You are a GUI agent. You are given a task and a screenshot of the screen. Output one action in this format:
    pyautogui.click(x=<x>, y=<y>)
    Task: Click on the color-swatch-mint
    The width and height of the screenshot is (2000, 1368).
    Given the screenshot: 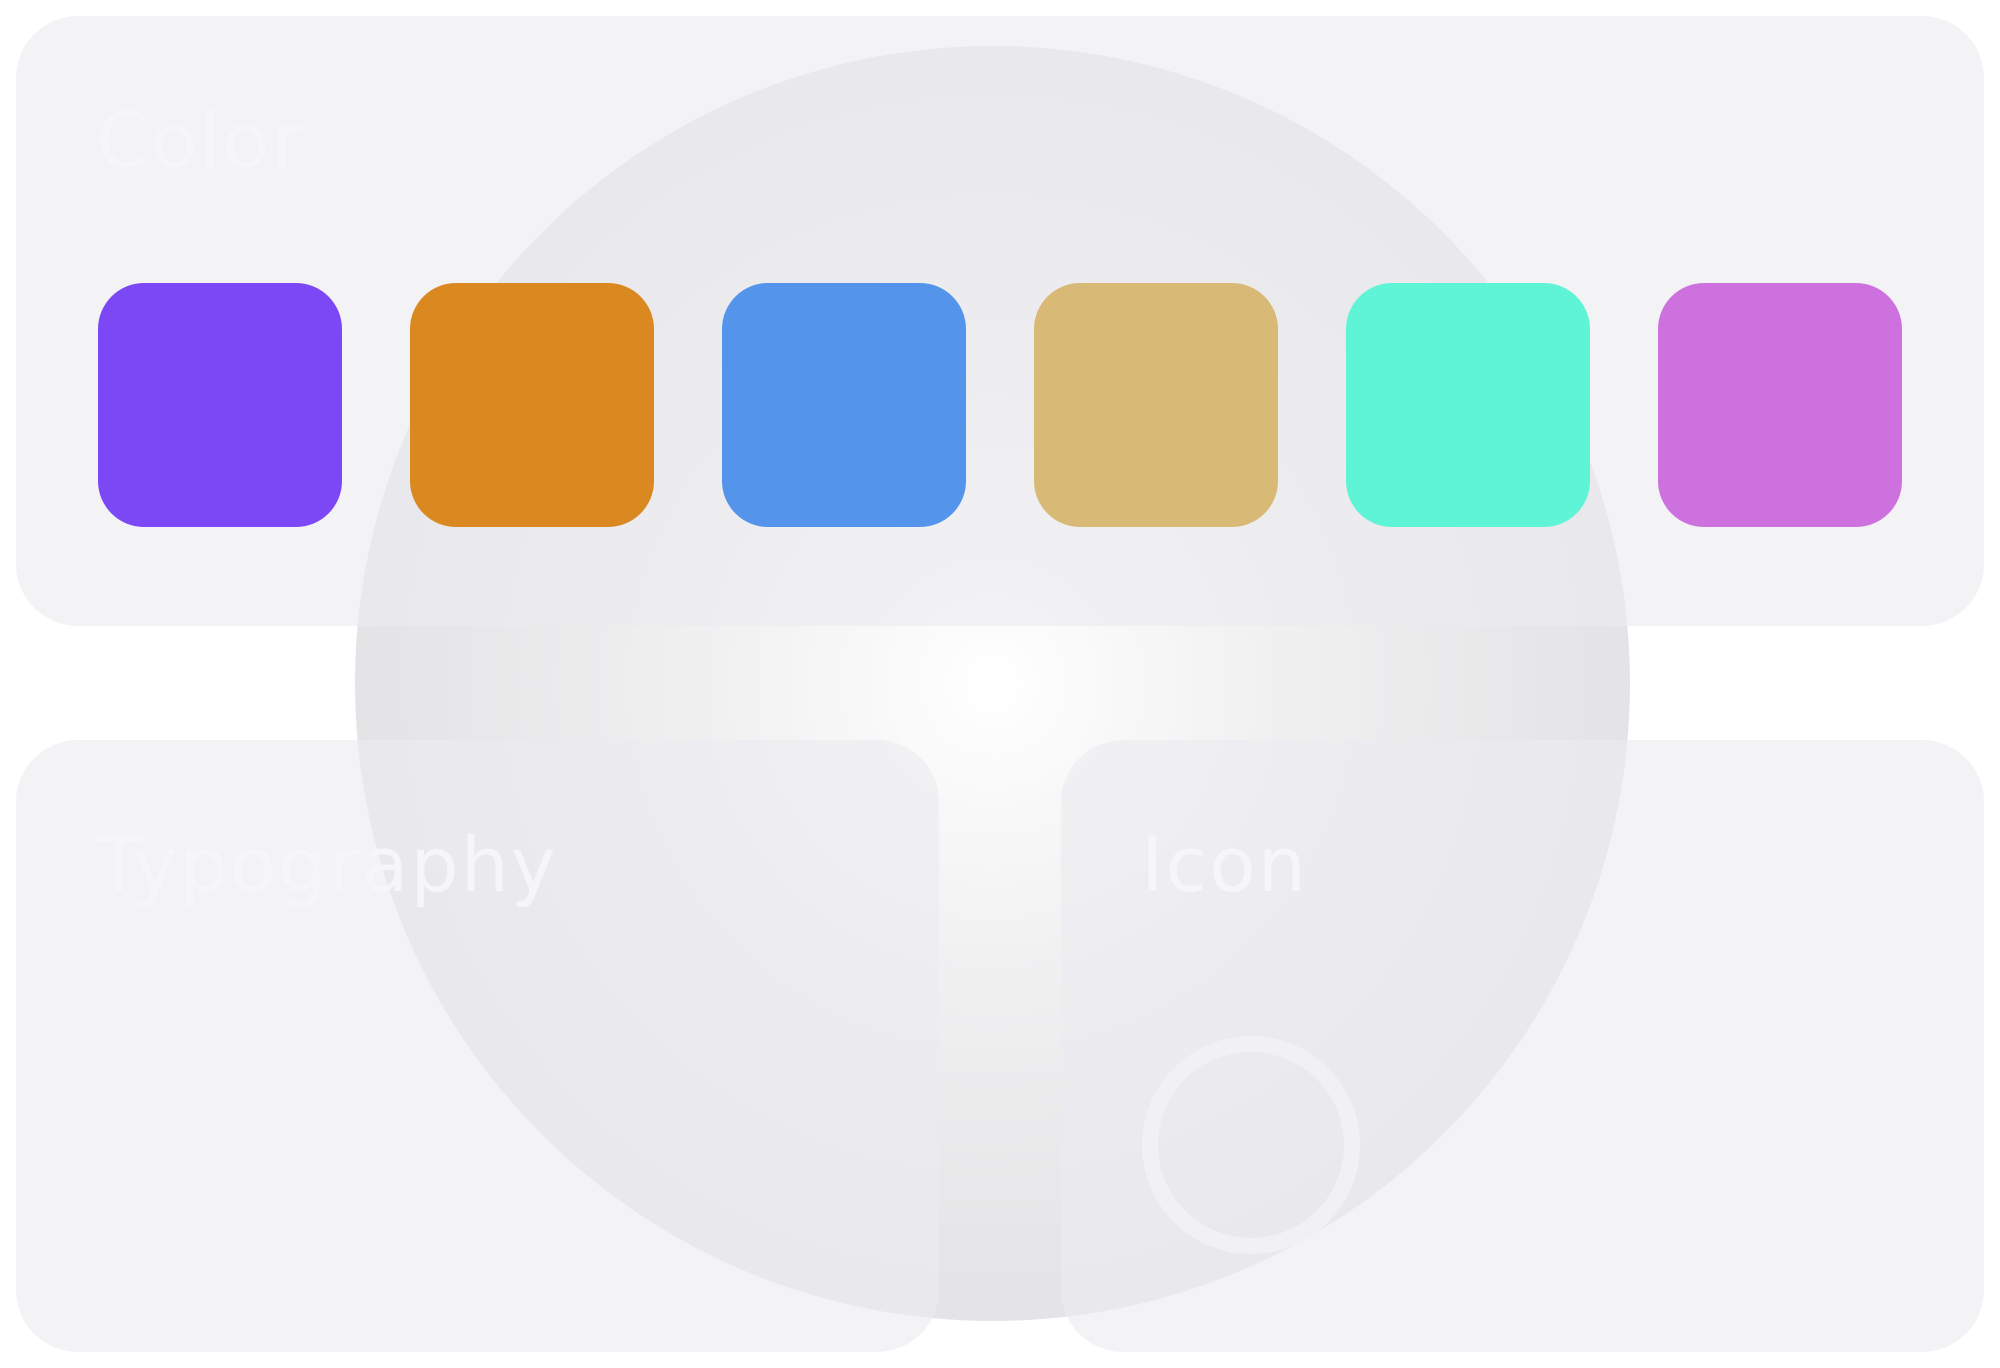 What is the action you would take?
    pyautogui.click(x=1468, y=405)
    